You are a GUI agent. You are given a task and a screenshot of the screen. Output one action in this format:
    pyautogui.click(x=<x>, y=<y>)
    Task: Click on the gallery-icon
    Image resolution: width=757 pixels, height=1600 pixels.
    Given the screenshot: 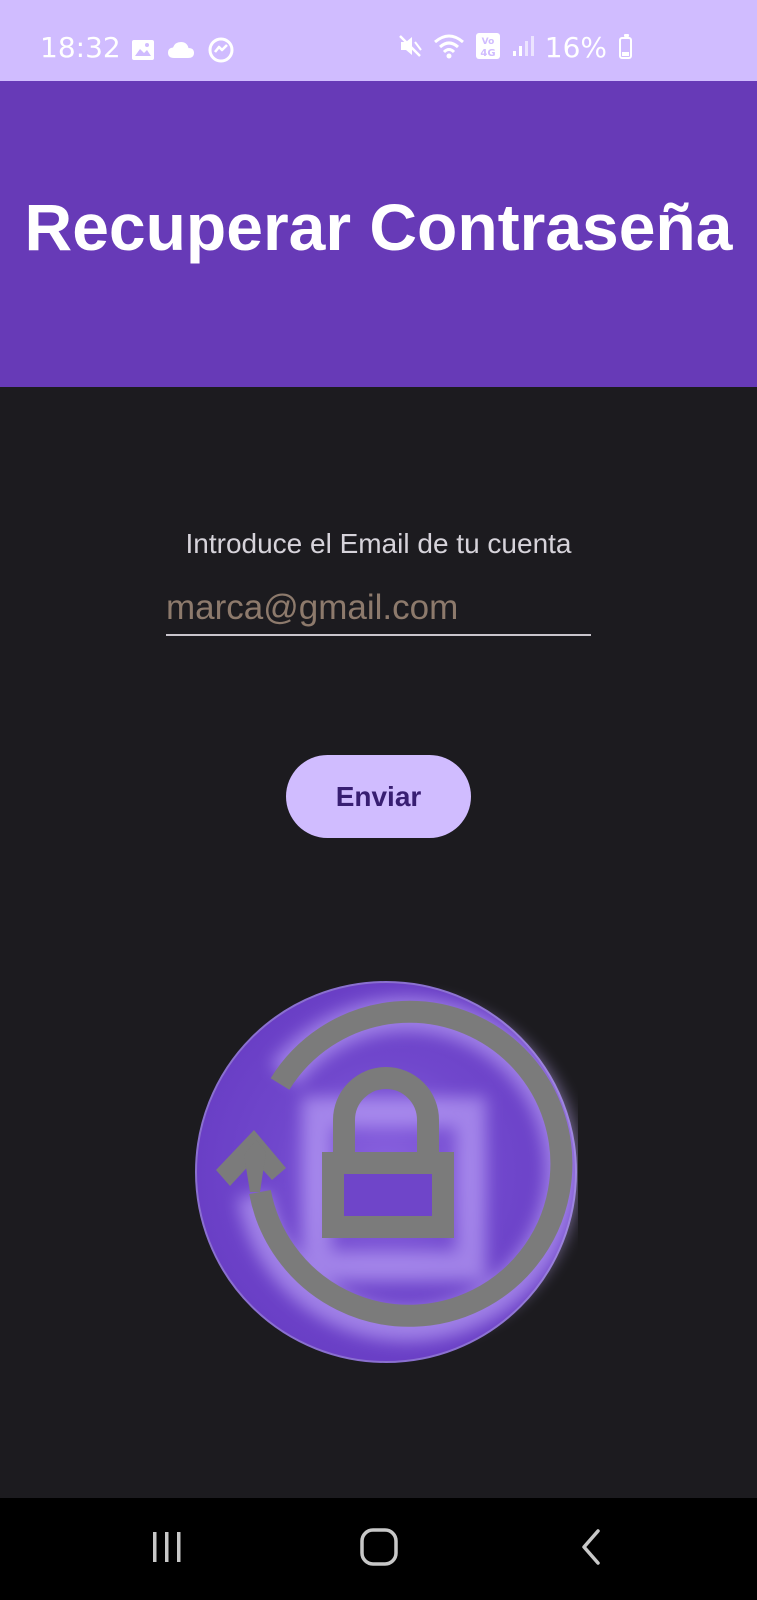 What is the action you would take?
    pyautogui.click(x=143, y=52)
    